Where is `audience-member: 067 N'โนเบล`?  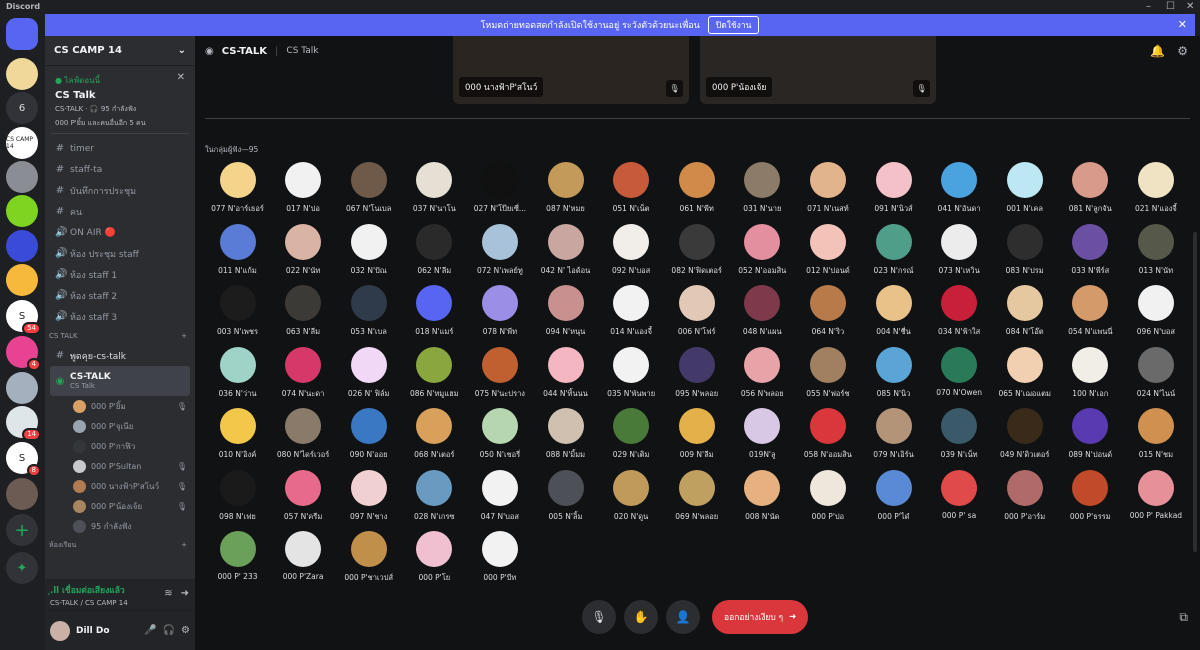 audience-member: 067 N'โนเบล is located at coordinates (368, 191).